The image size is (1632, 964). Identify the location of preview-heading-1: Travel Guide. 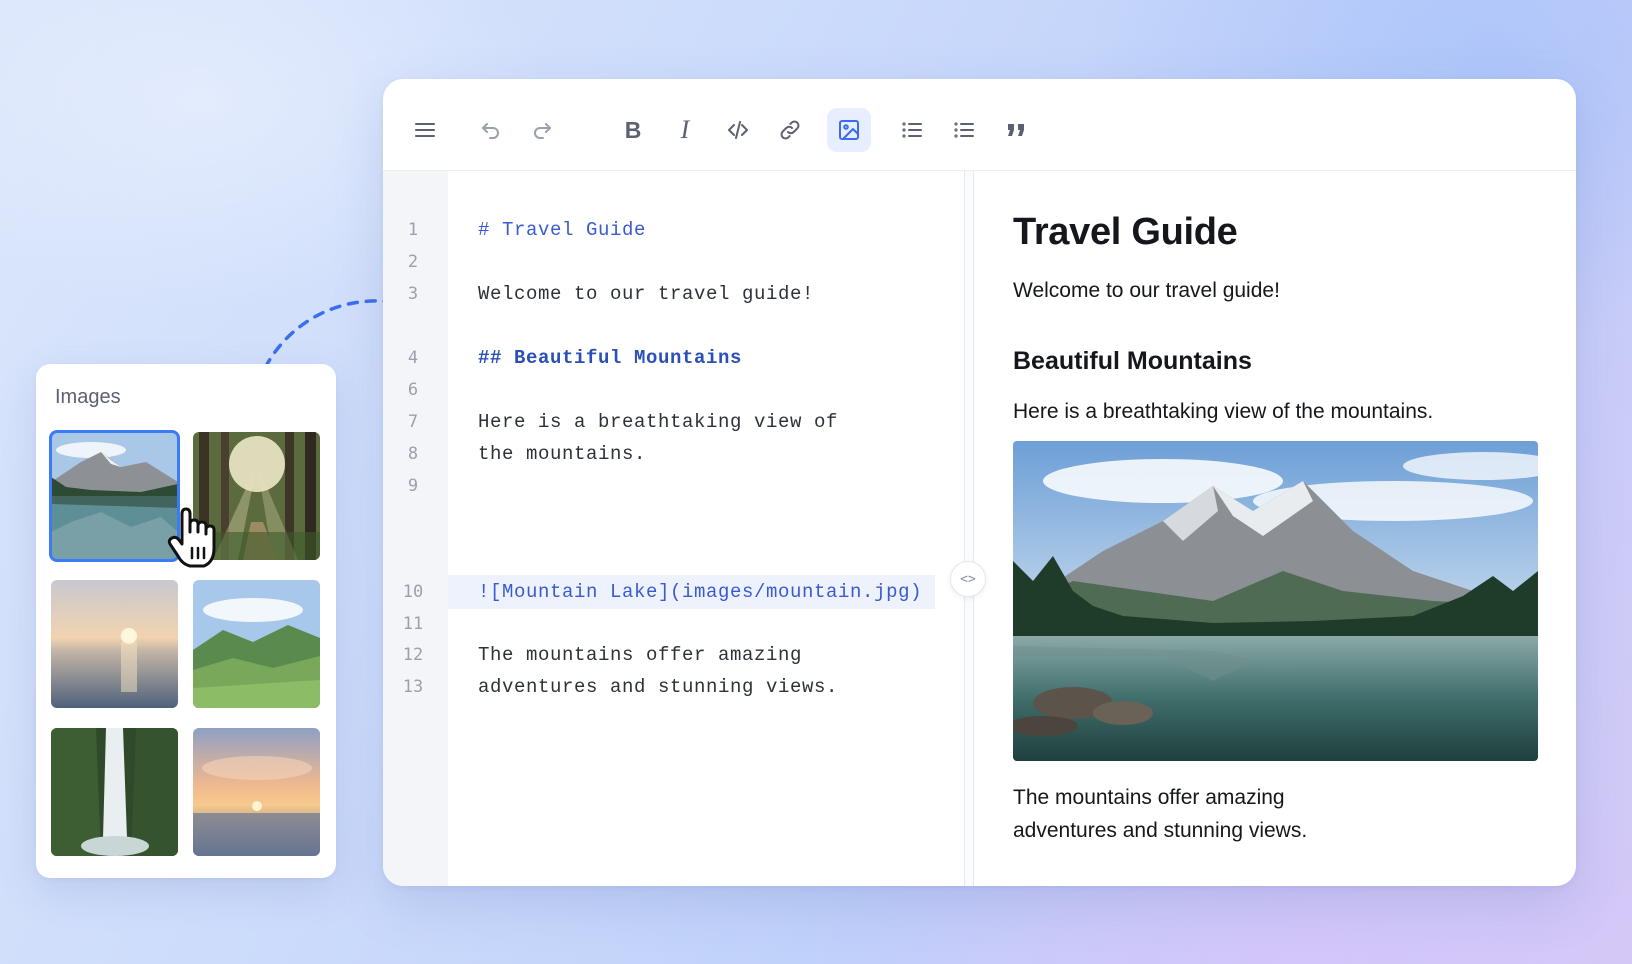
(1125, 232).